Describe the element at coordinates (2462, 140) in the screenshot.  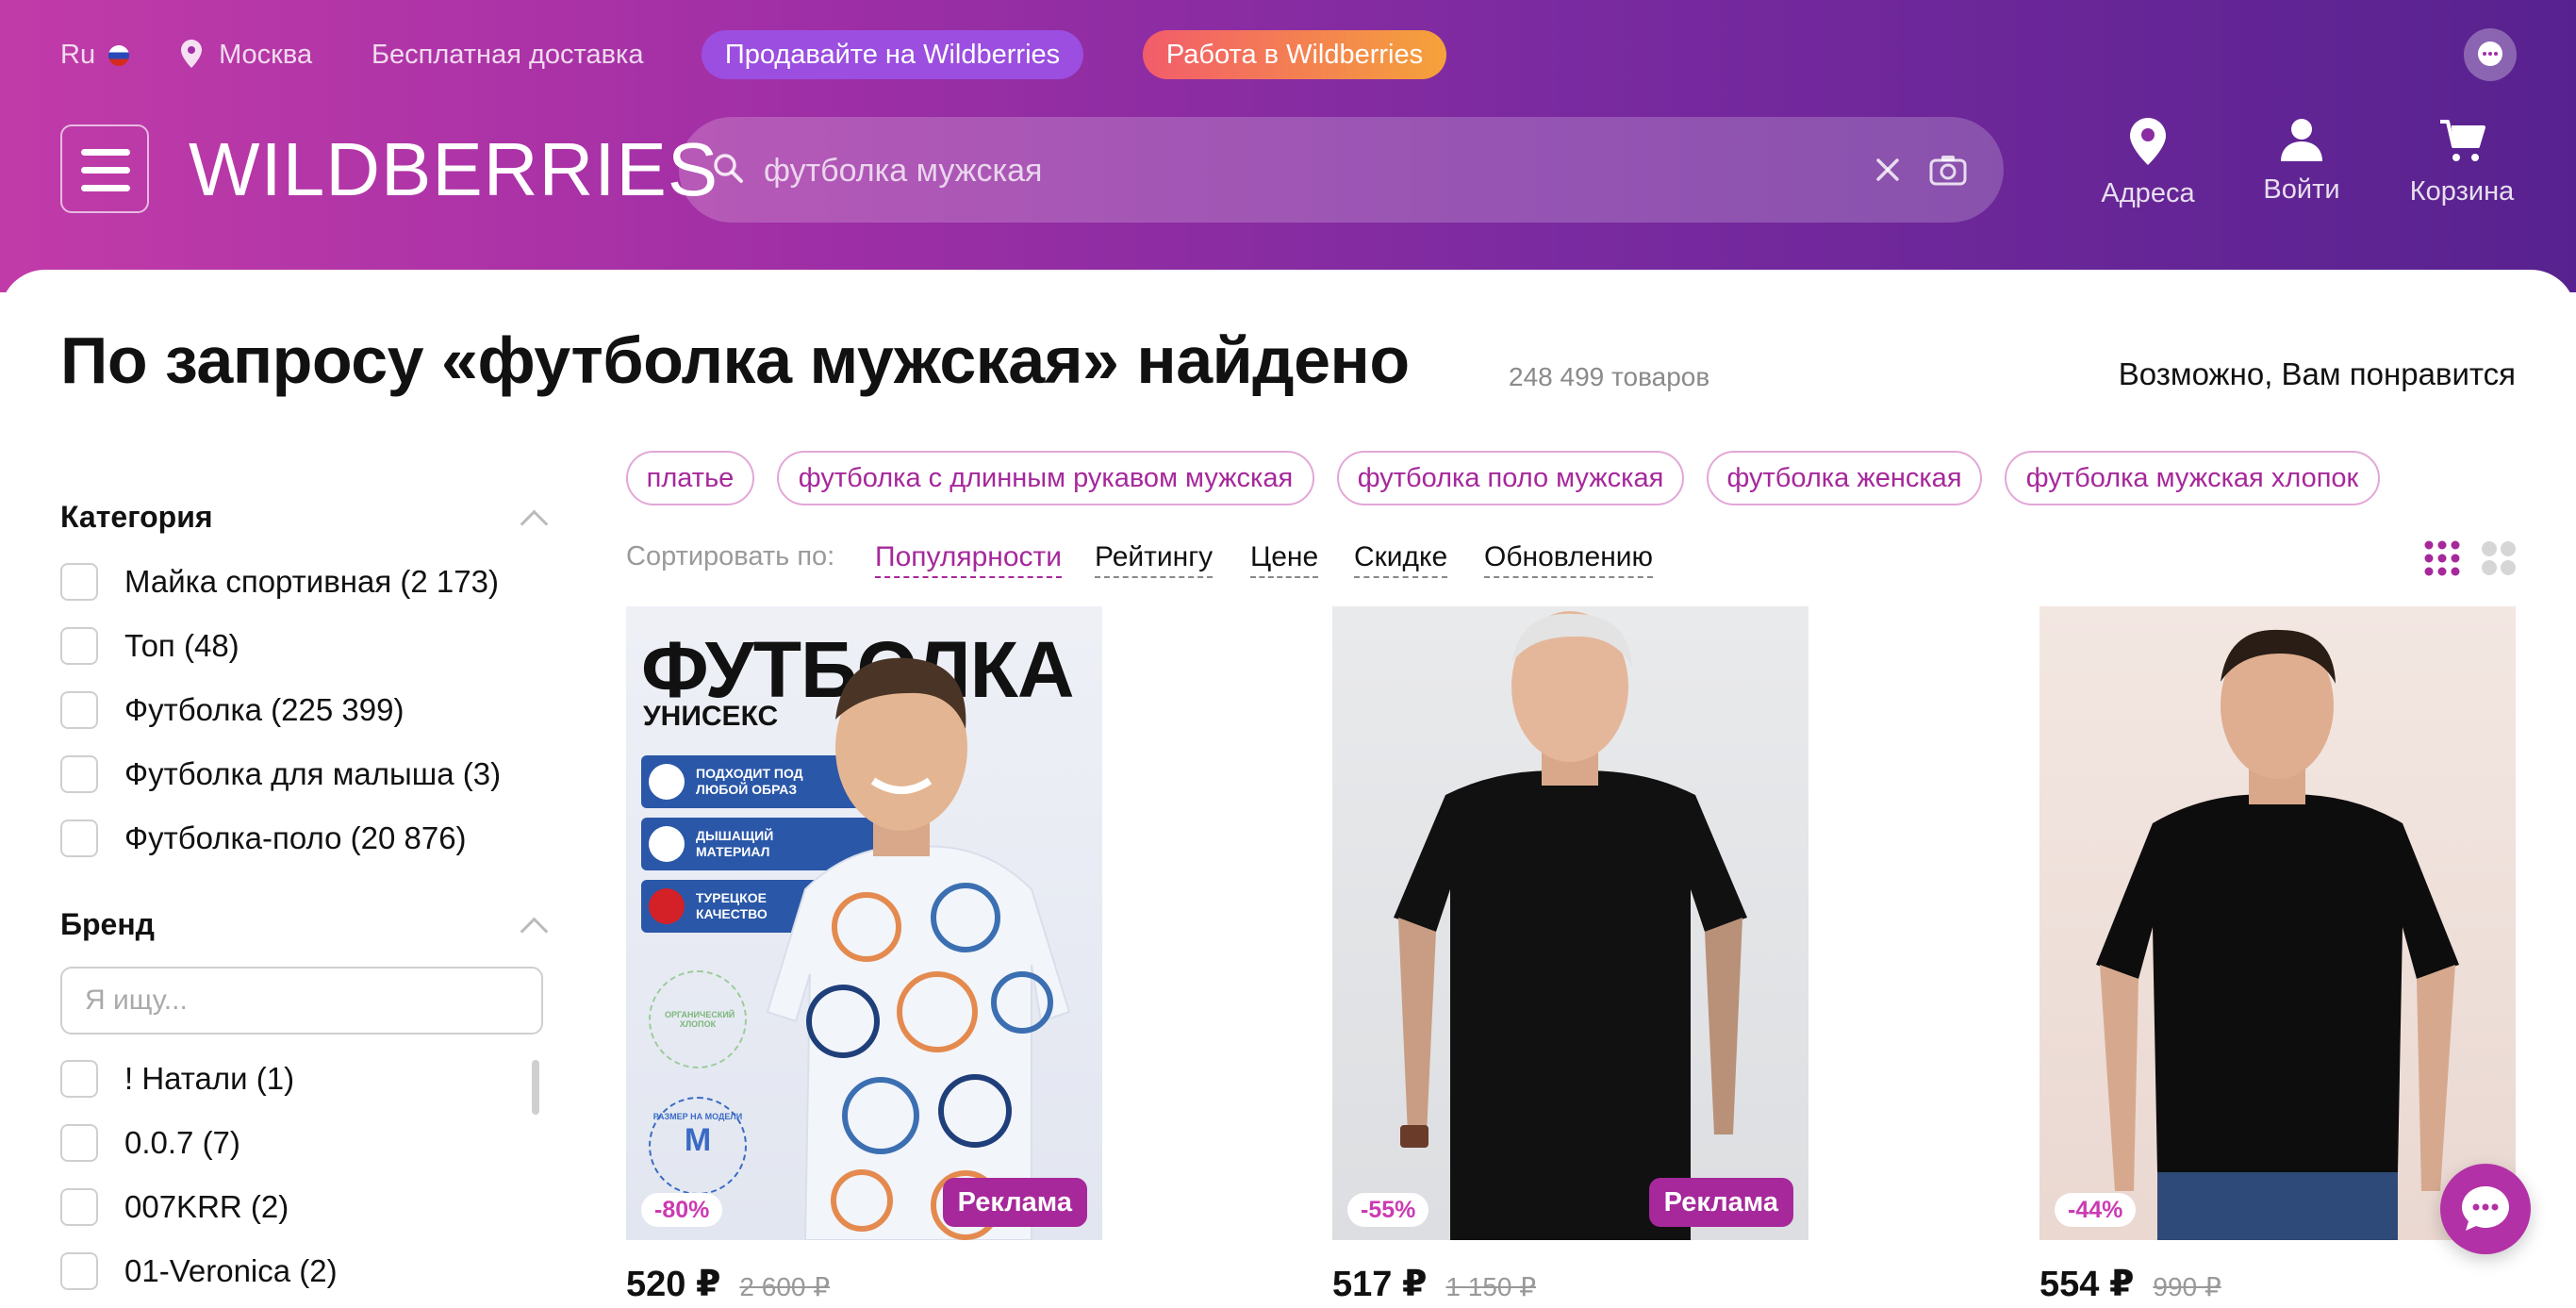
I see `cart-icon` at that location.